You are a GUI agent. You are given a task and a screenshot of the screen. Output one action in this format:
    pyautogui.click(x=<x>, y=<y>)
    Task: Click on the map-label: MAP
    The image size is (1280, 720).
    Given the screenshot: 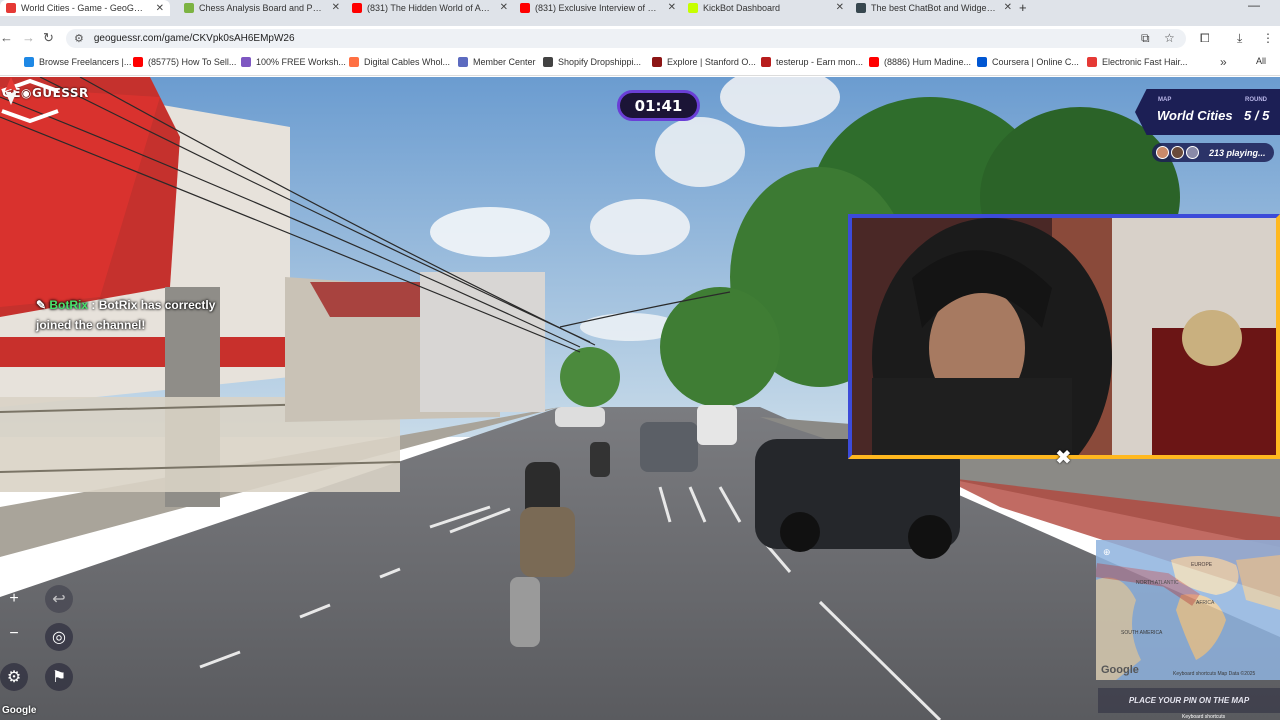 What is the action you would take?
    pyautogui.click(x=1165, y=100)
    